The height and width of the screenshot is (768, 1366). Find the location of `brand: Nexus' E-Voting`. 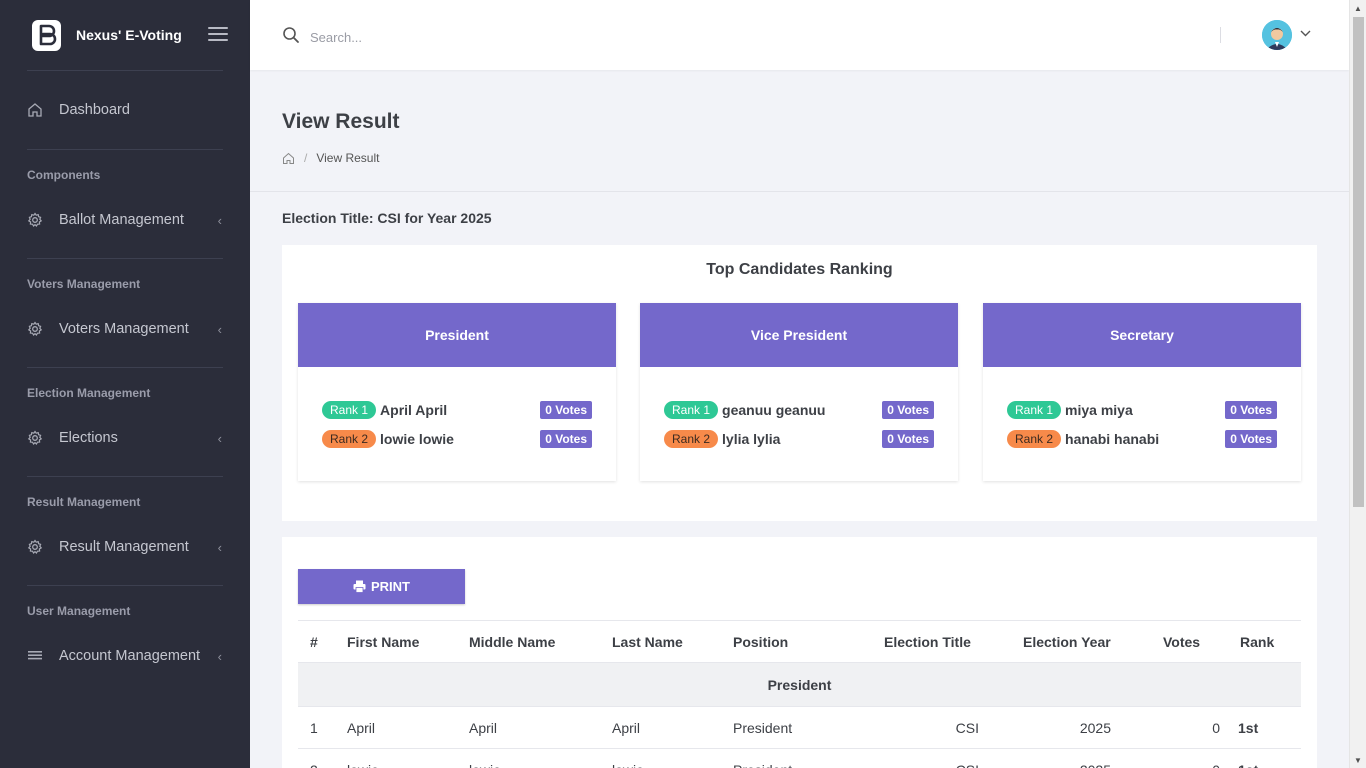

brand: Nexus' E-Voting is located at coordinates (125, 35).